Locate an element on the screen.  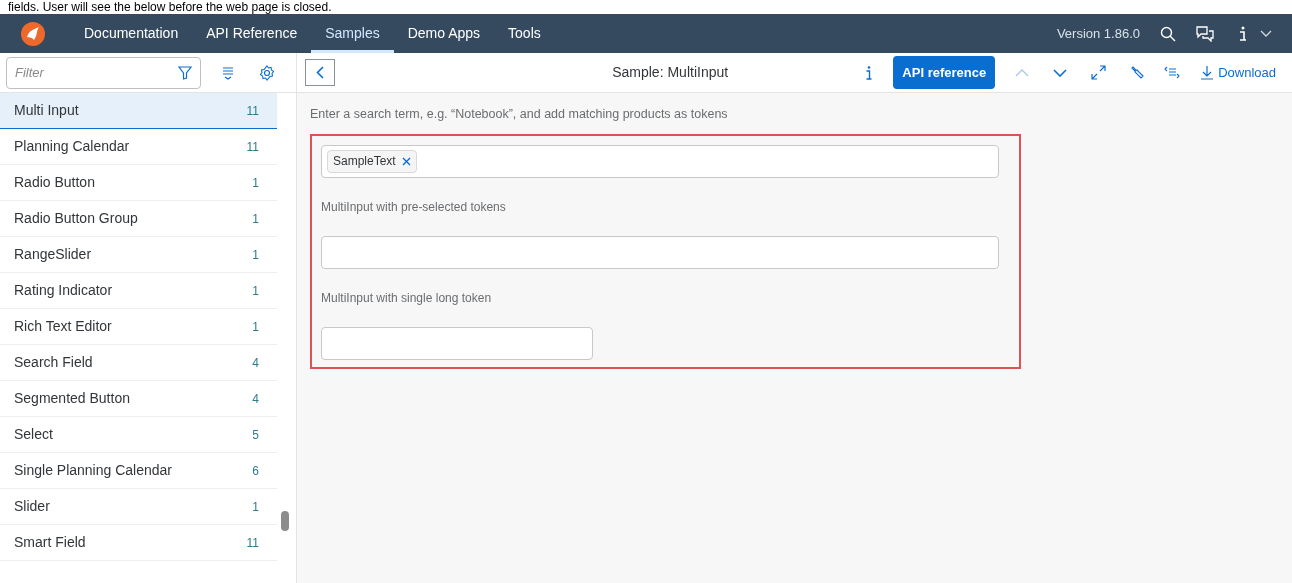
settings-icon is located at coordinates (267, 72).